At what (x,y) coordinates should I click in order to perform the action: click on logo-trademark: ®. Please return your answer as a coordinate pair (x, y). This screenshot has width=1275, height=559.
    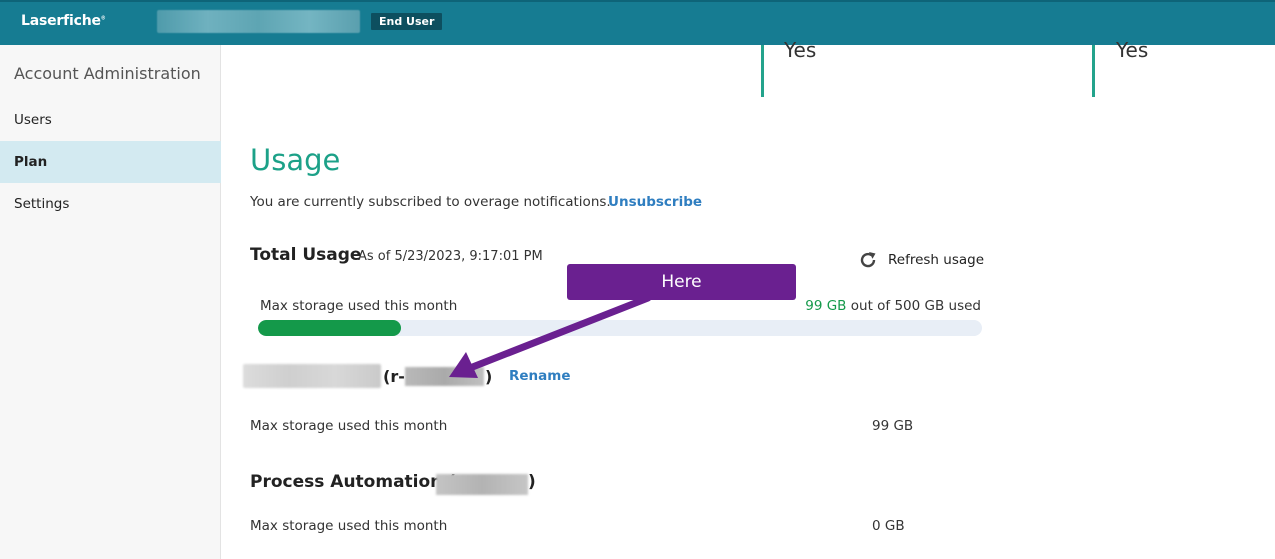
    Looking at the image, I should click on (103, 18).